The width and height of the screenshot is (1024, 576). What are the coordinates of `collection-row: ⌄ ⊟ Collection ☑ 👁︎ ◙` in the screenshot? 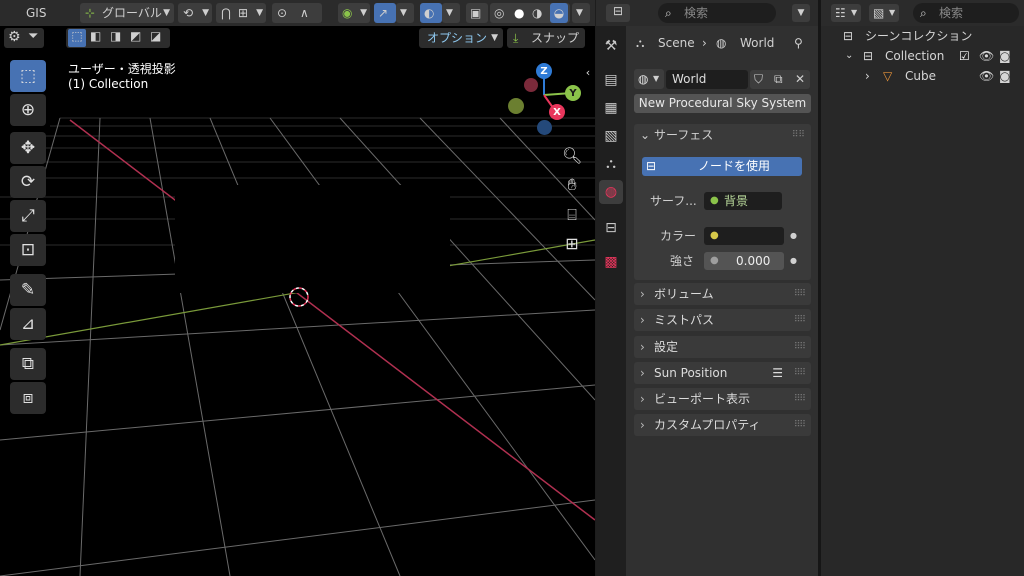 It's located at (922, 56).